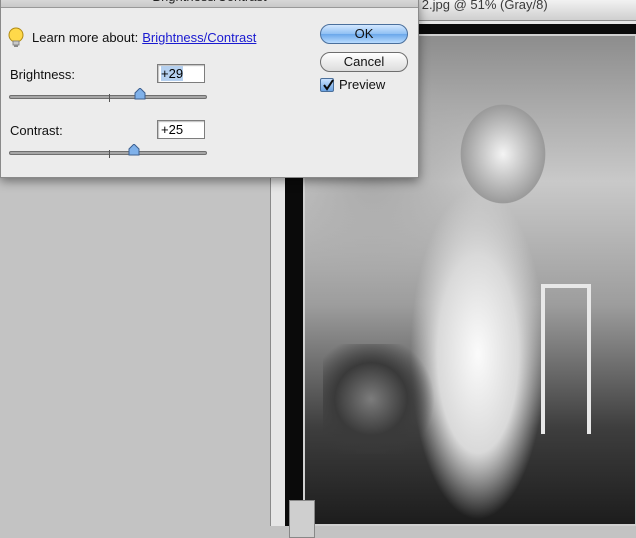  What do you see at coordinates (364, 34) in the screenshot?
I see `ok-button: OK` at bounding box center [364, 34].